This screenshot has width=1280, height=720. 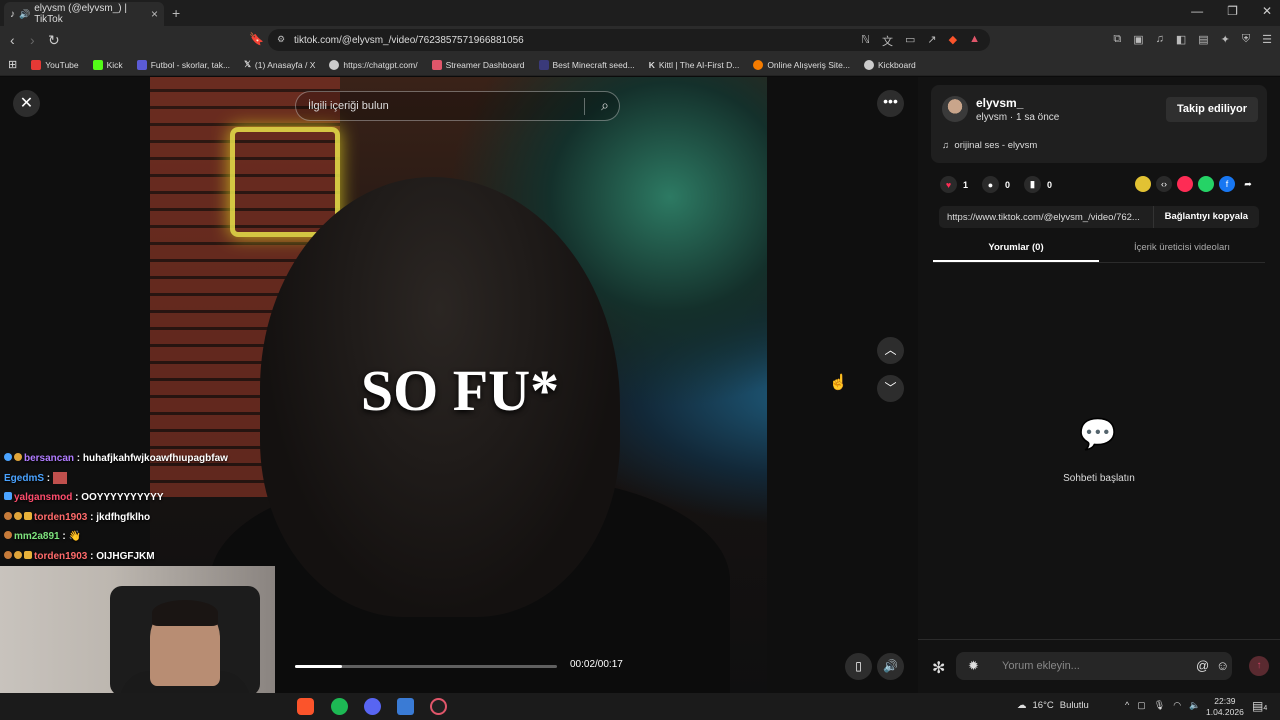 What do you see at coordinates (1016, 249) in the screenshot?
I see `tab-comments: Yorumlar (0)` at bounding box center [1016, 249].